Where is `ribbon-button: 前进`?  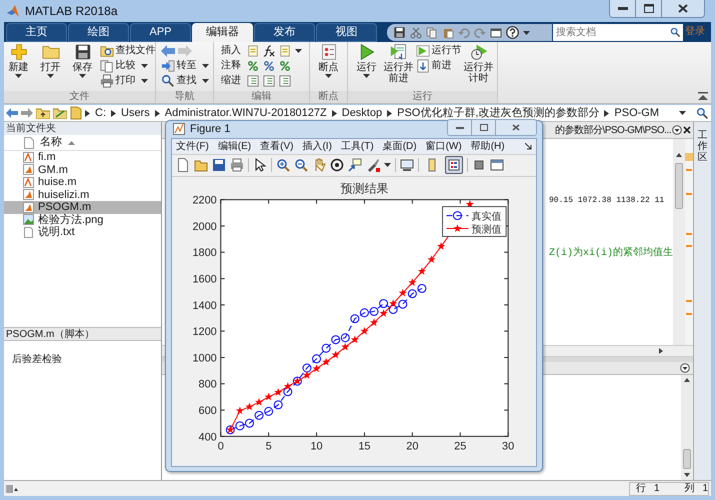
ribbon-button: 前进 is located at coordinates (439, 65).